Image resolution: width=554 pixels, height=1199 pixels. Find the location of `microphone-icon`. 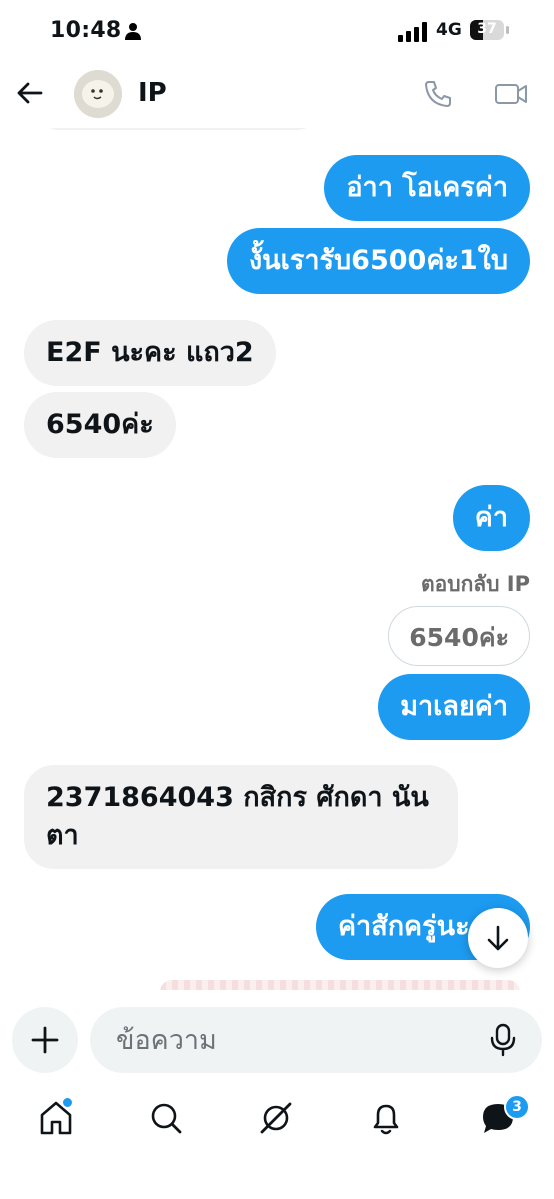

microphone-icon is located at coordinates (503, 1040).